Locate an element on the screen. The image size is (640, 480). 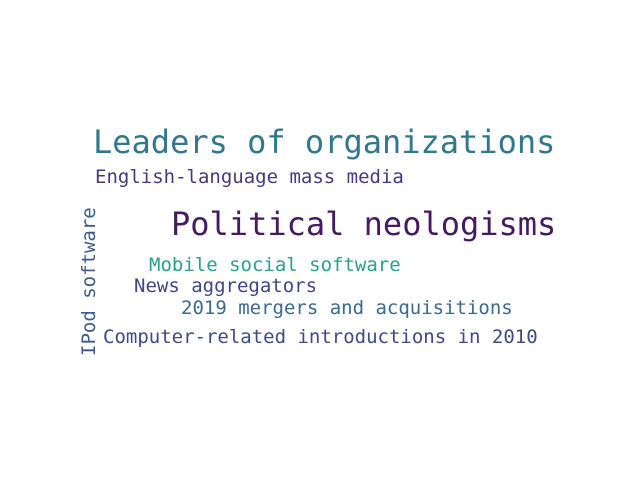
word-computer-related-introductions: Computer-related introductions in 2010 is located at coordinates (320, 337).